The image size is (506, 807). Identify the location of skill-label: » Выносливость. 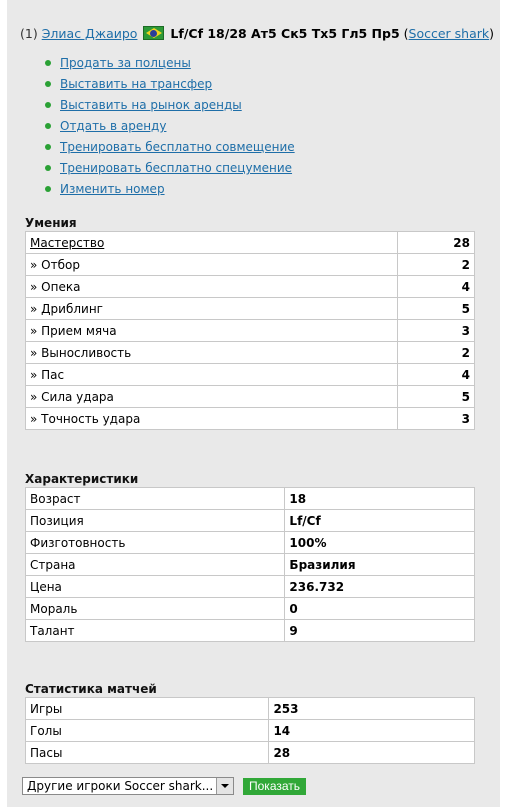
(211, 352).